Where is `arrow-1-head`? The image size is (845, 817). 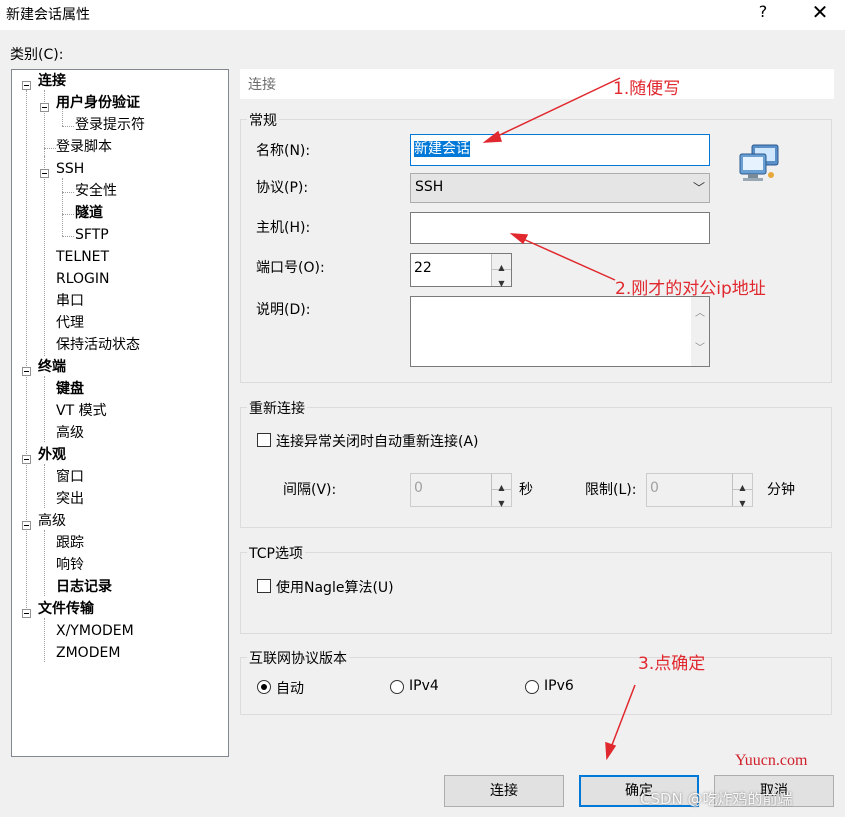
arrow-1-head is located at coordinates (492, 136).